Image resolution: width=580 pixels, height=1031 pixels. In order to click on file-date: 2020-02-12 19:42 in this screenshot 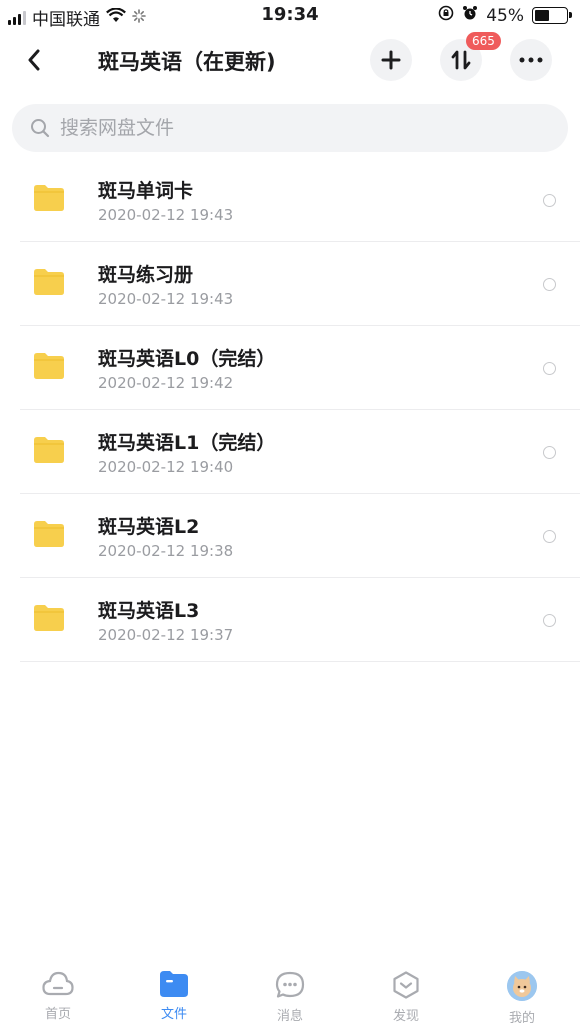, I will do `click(166, 383)`.